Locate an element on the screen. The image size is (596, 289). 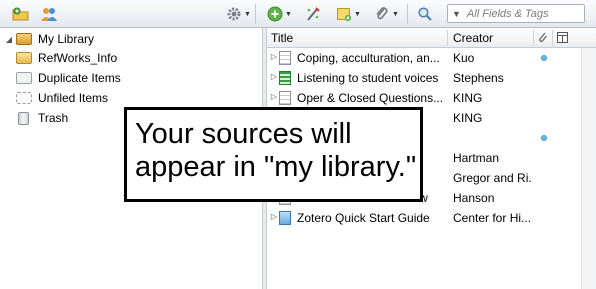
sidebar-item-refworks-info: RefWorks_Info is located at coordinates (66, 58).